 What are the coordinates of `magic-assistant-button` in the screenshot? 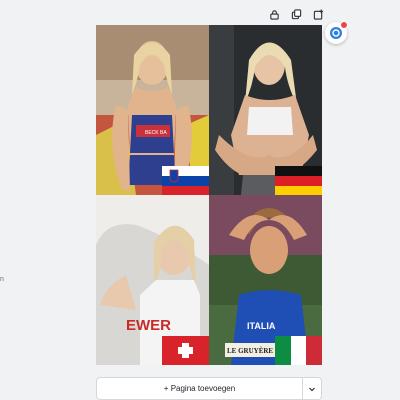 It's located at (336, 32).